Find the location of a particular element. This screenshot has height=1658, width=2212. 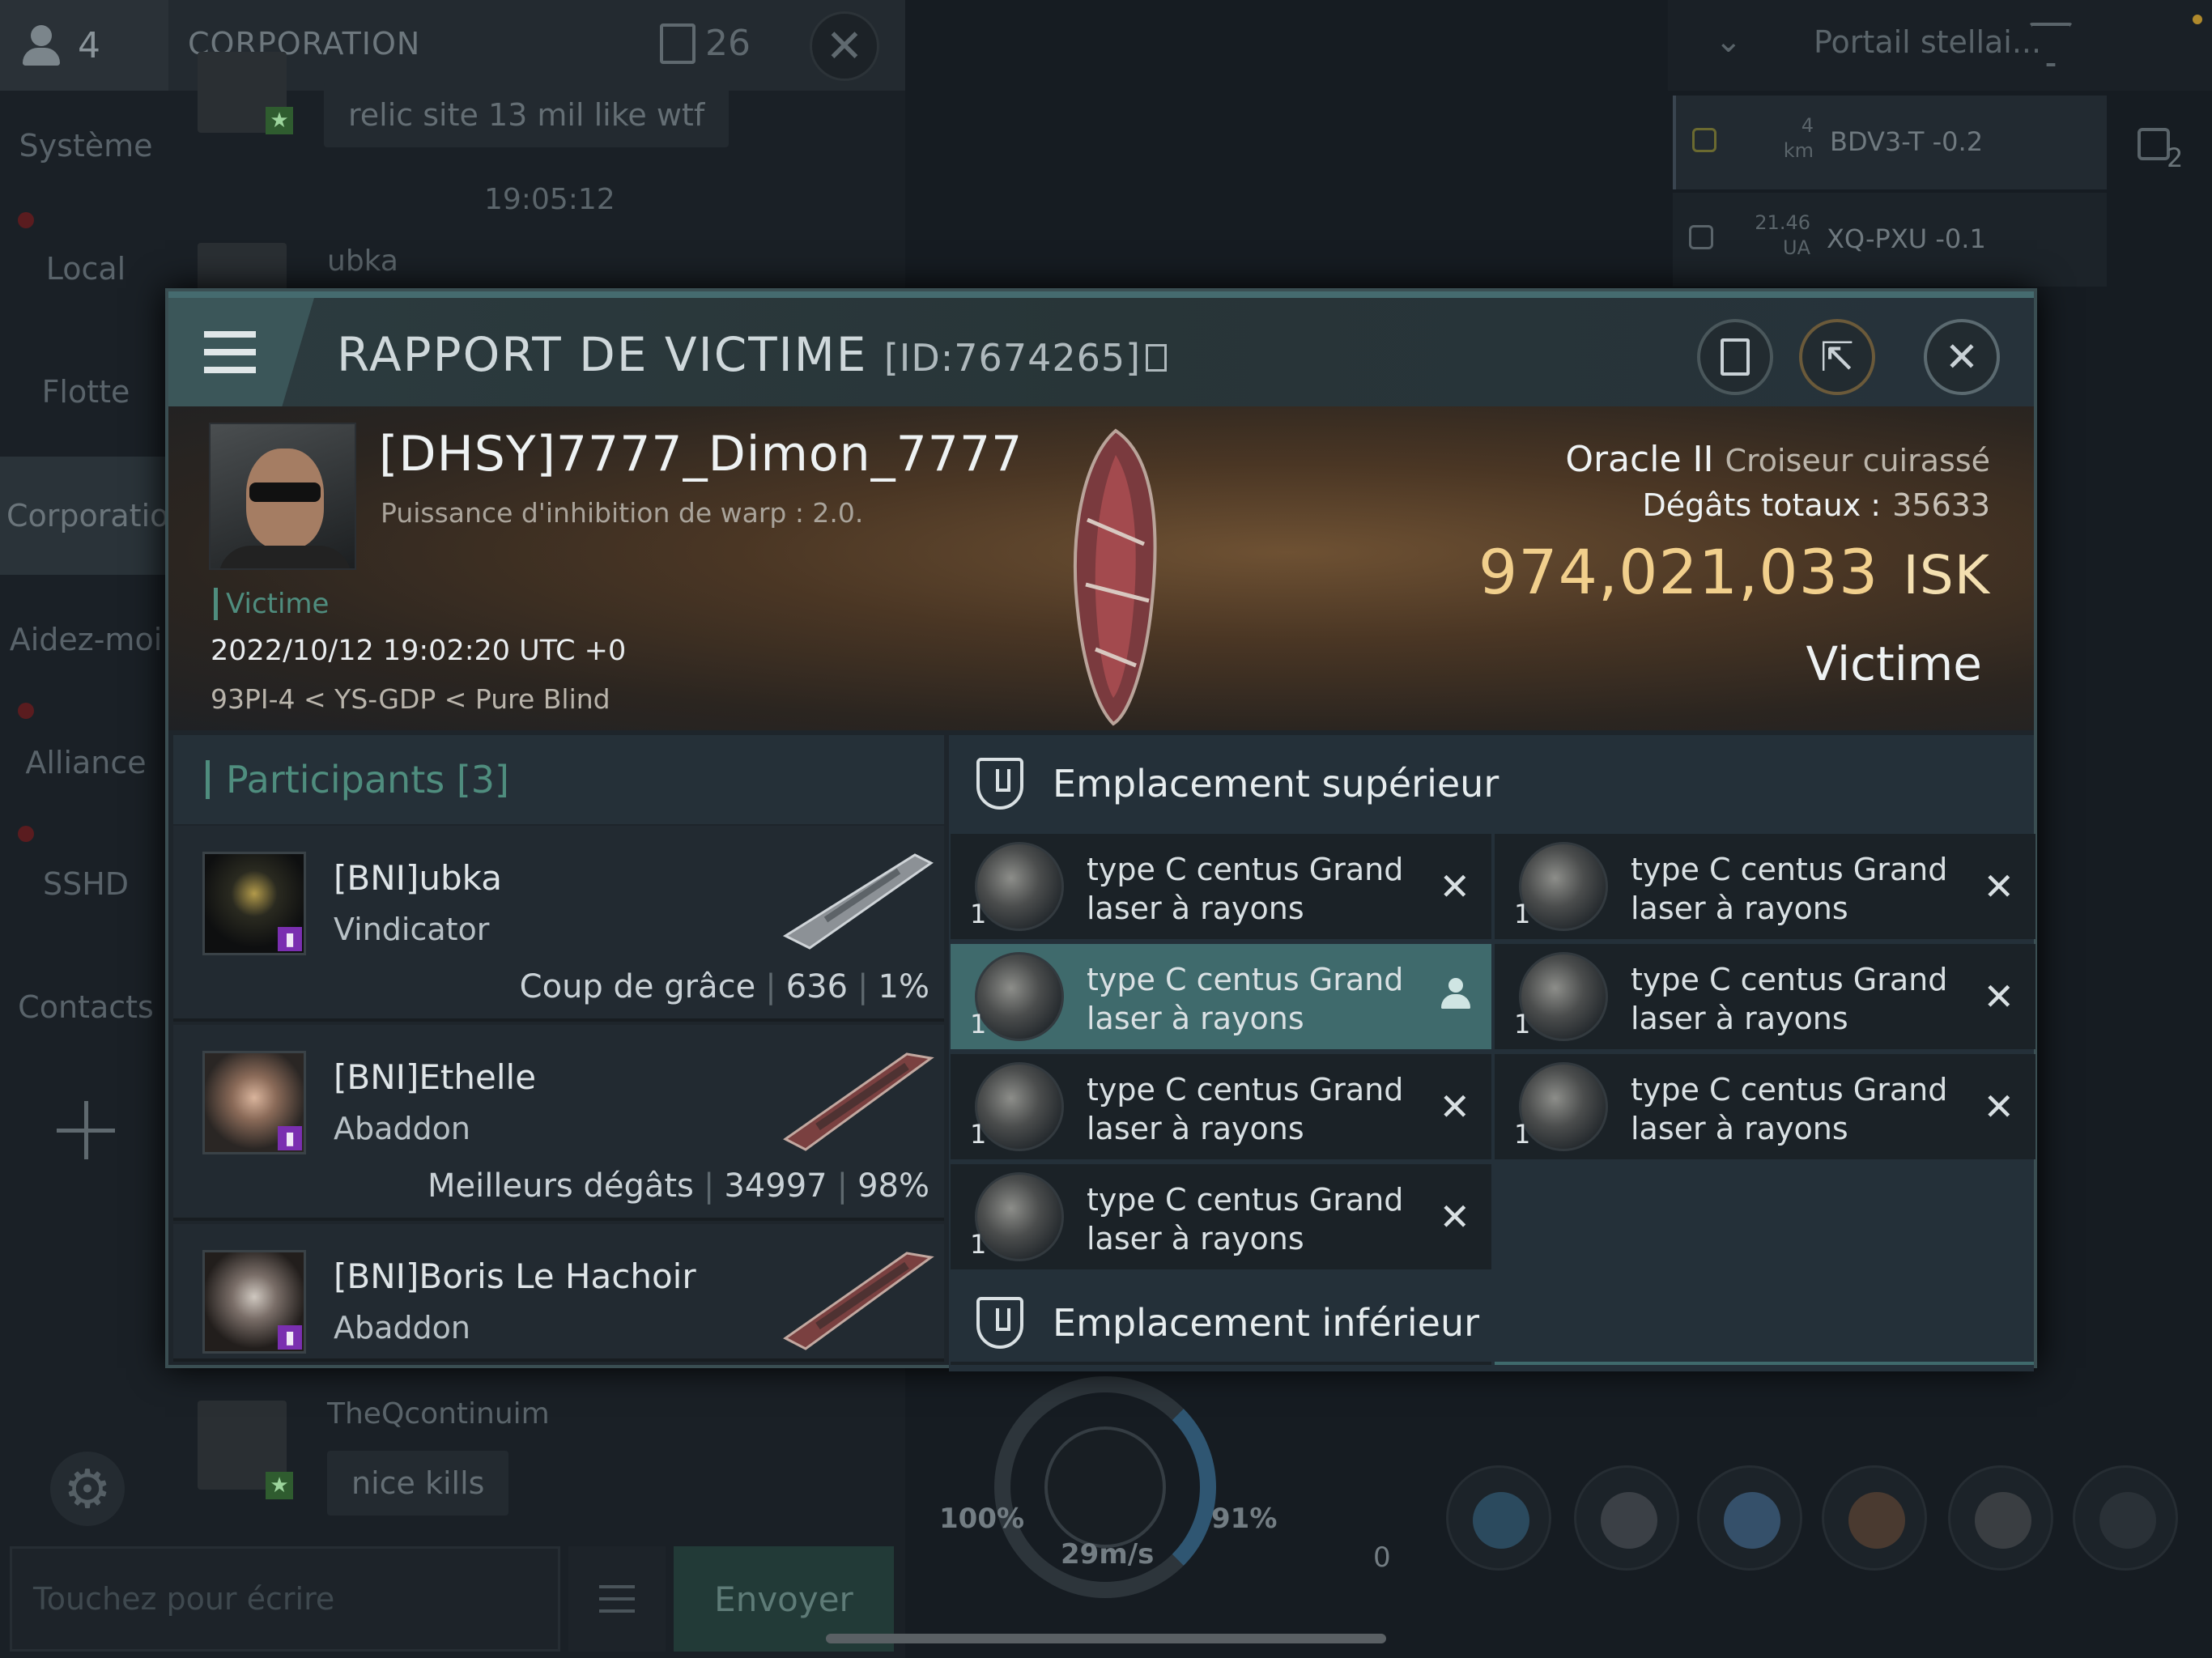

chat-input: Touchez pour écrire is located at coordinates (285, 1599).